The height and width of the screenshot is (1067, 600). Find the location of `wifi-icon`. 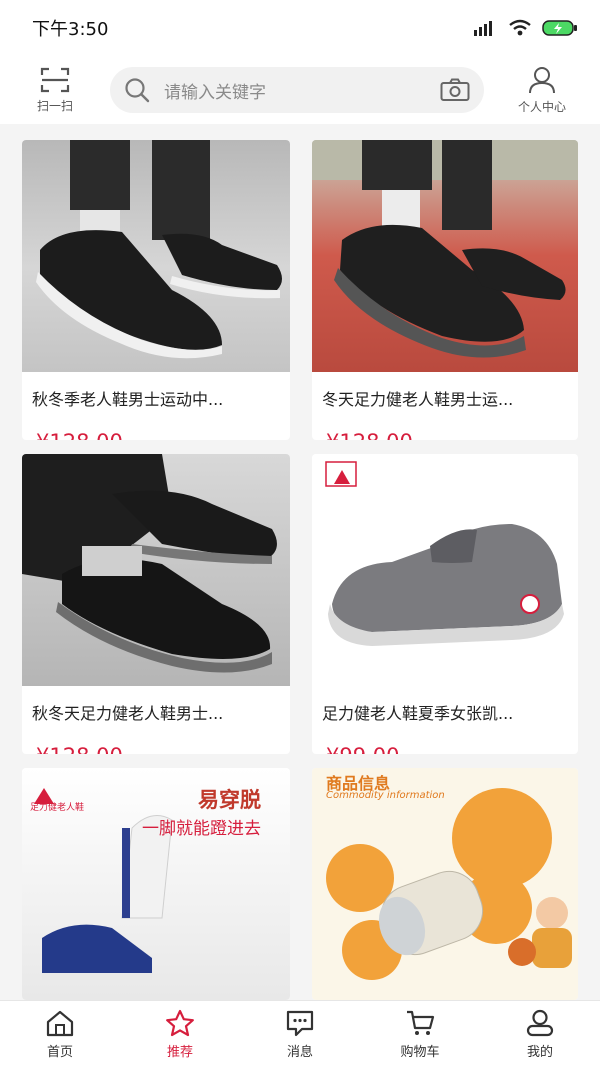

wifi-icon is located at coordinates (520, 27).